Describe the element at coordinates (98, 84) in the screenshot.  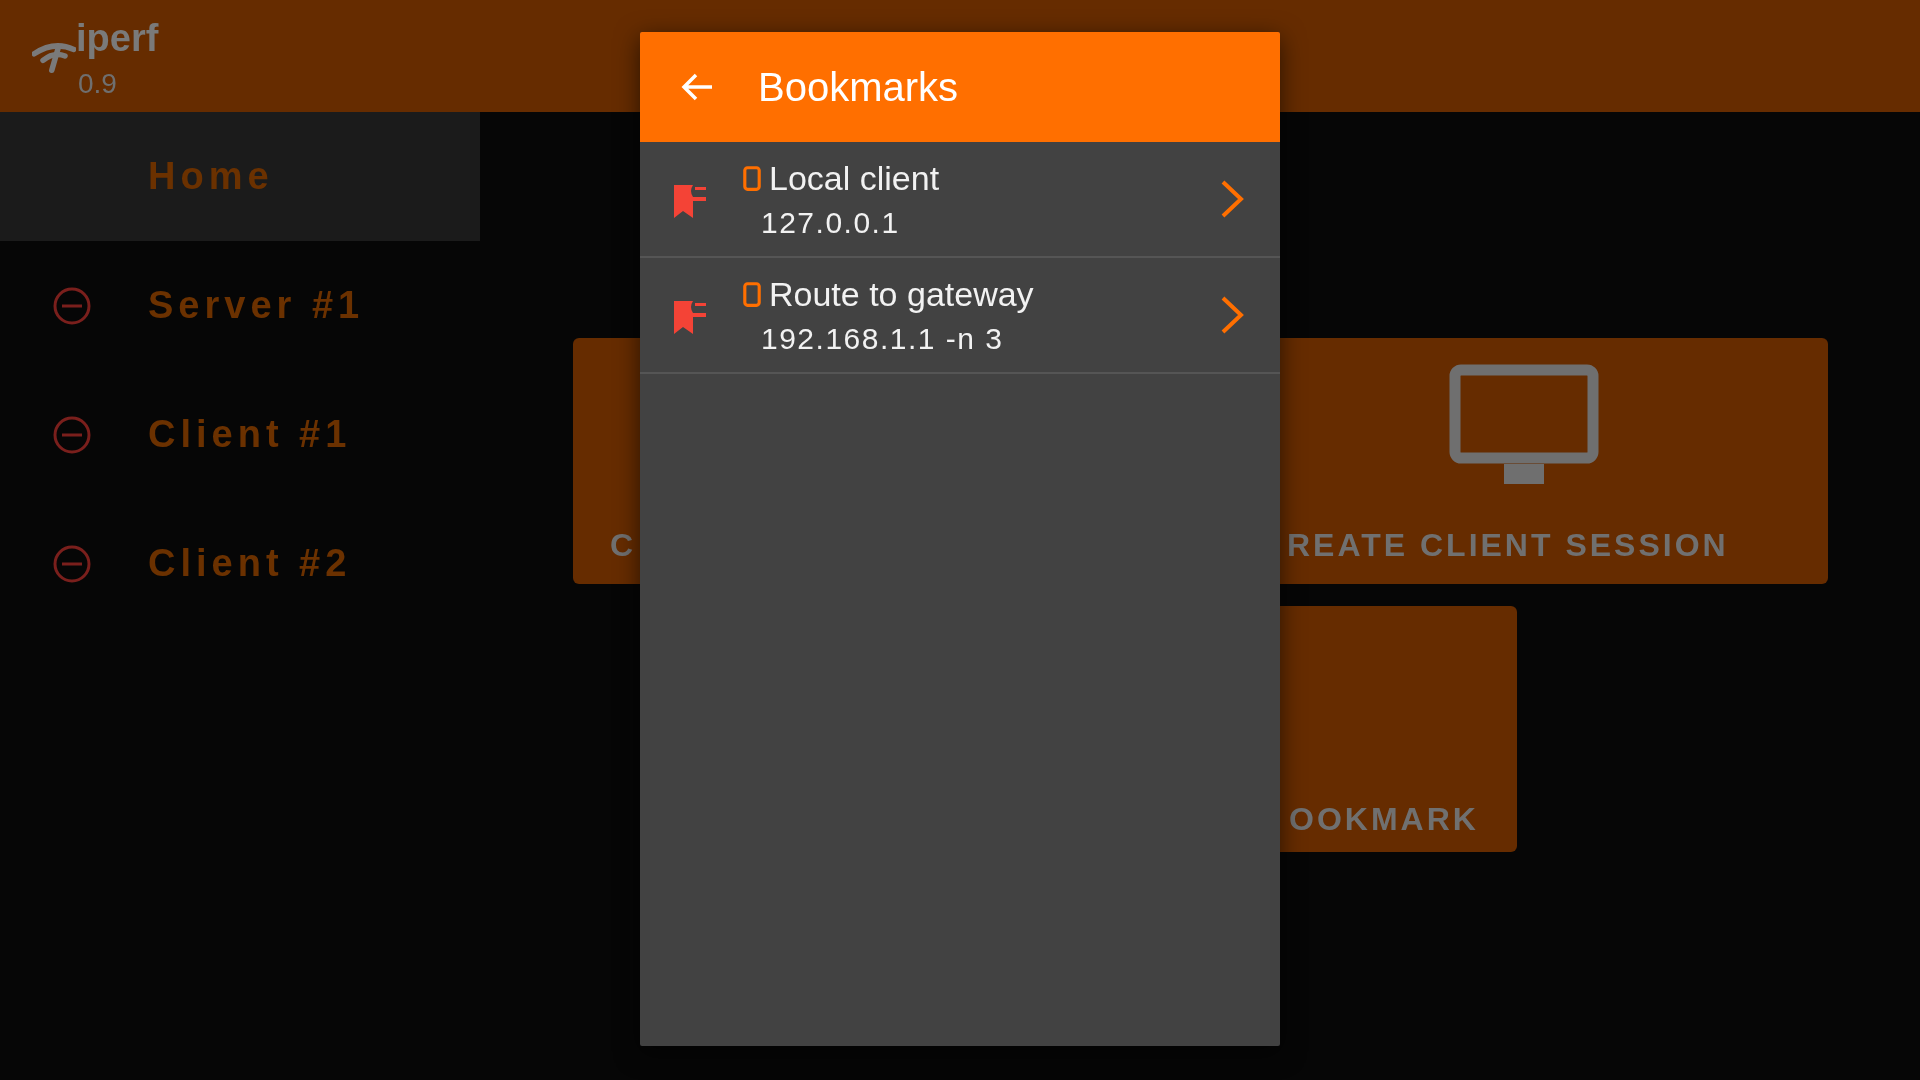
I see `app-version: 0.9` at that location.